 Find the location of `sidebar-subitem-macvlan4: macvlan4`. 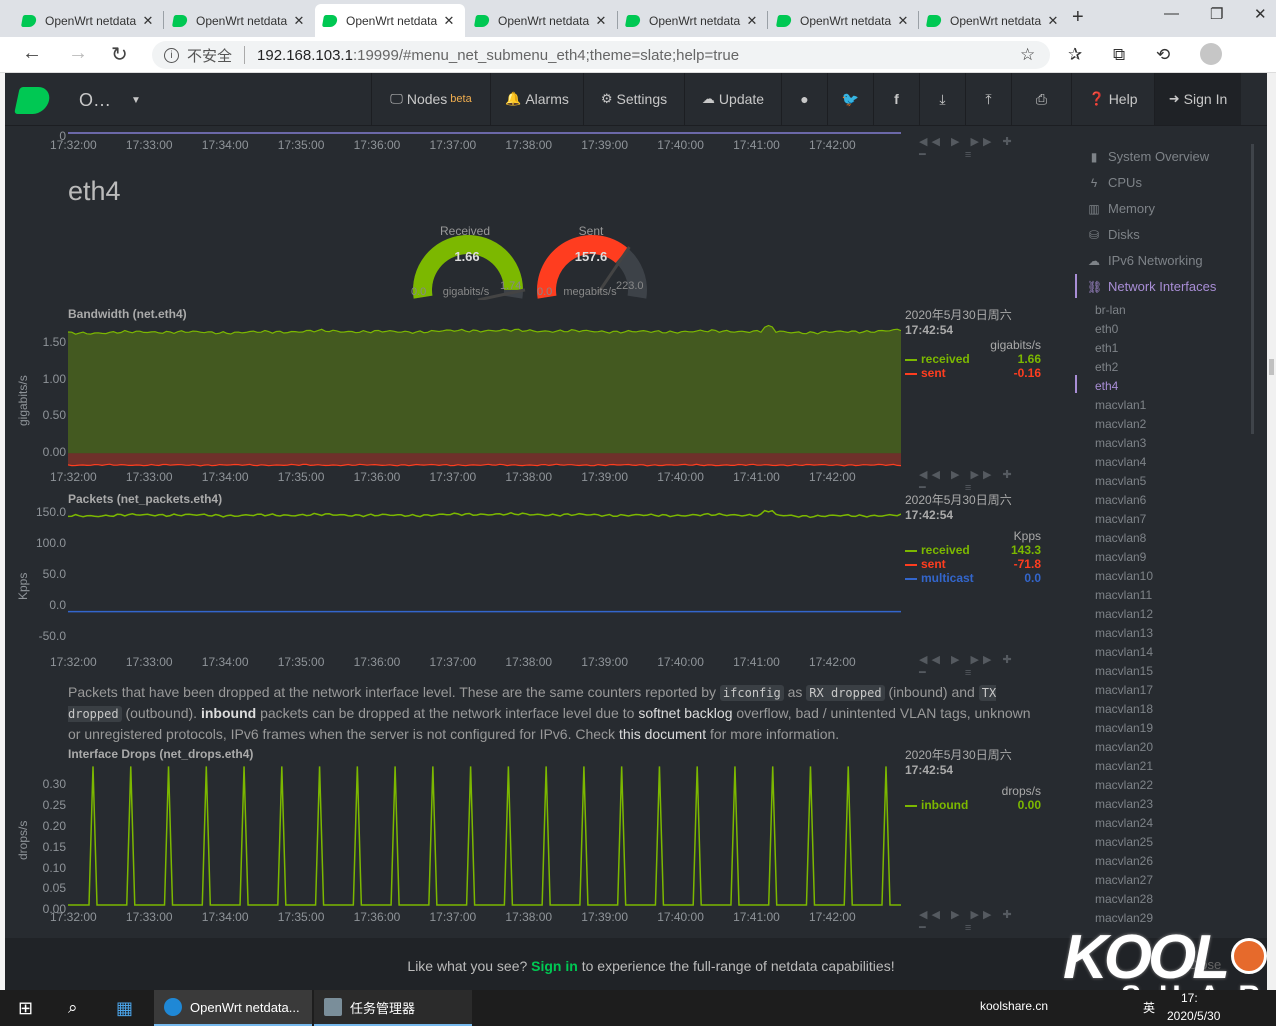

sidebar-subitem-macvlan4: macvlan4 is located at coordinates (1120, 462).